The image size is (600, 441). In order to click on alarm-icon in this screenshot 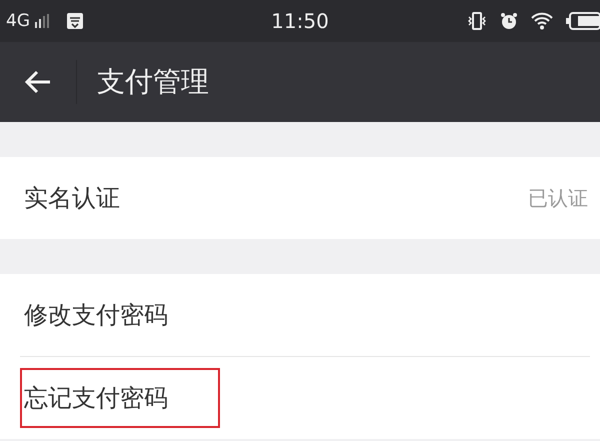, I will do `click(509, 21)`.